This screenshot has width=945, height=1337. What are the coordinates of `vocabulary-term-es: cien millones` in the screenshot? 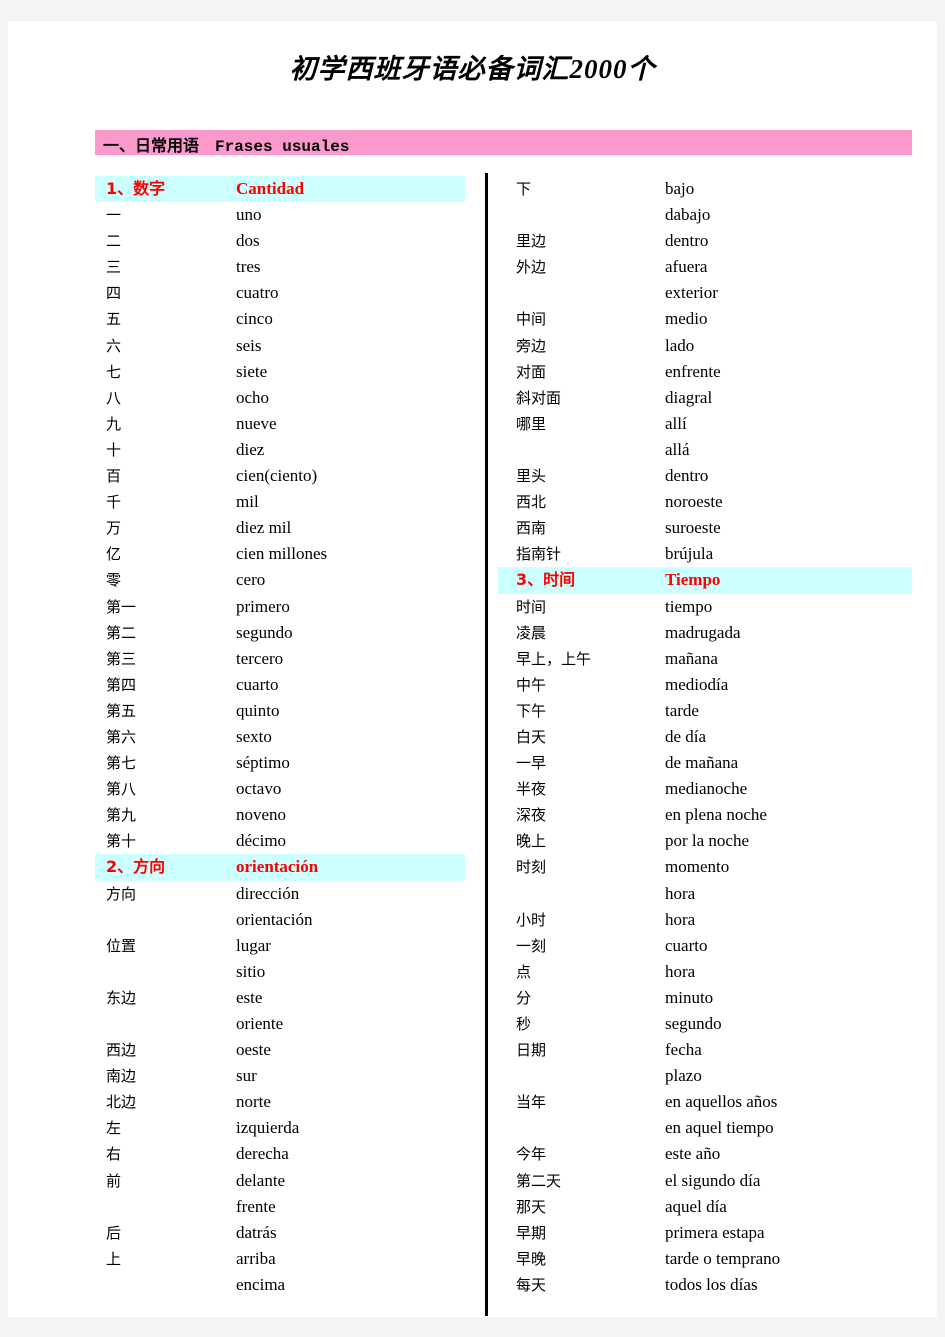 It's located at (282, 554).